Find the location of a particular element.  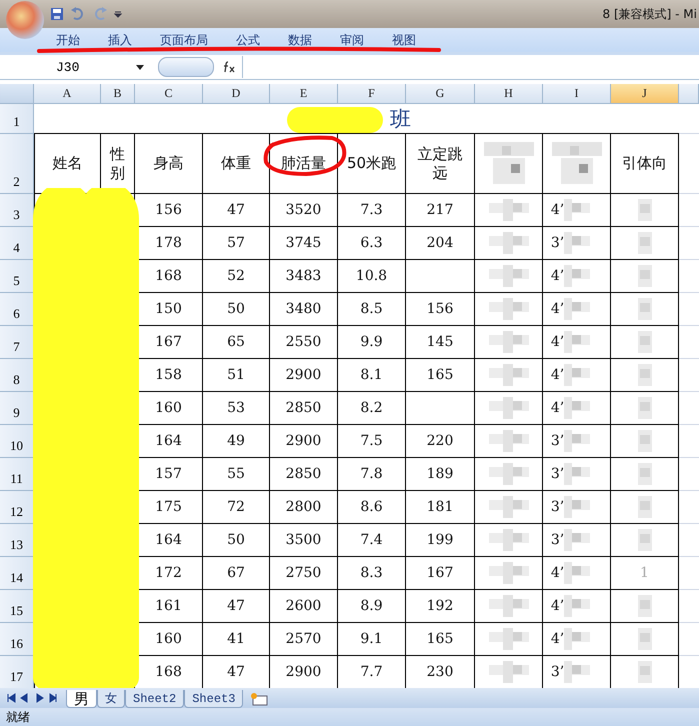

table-header-cell: 体重 is located at coordinates (236, 164).